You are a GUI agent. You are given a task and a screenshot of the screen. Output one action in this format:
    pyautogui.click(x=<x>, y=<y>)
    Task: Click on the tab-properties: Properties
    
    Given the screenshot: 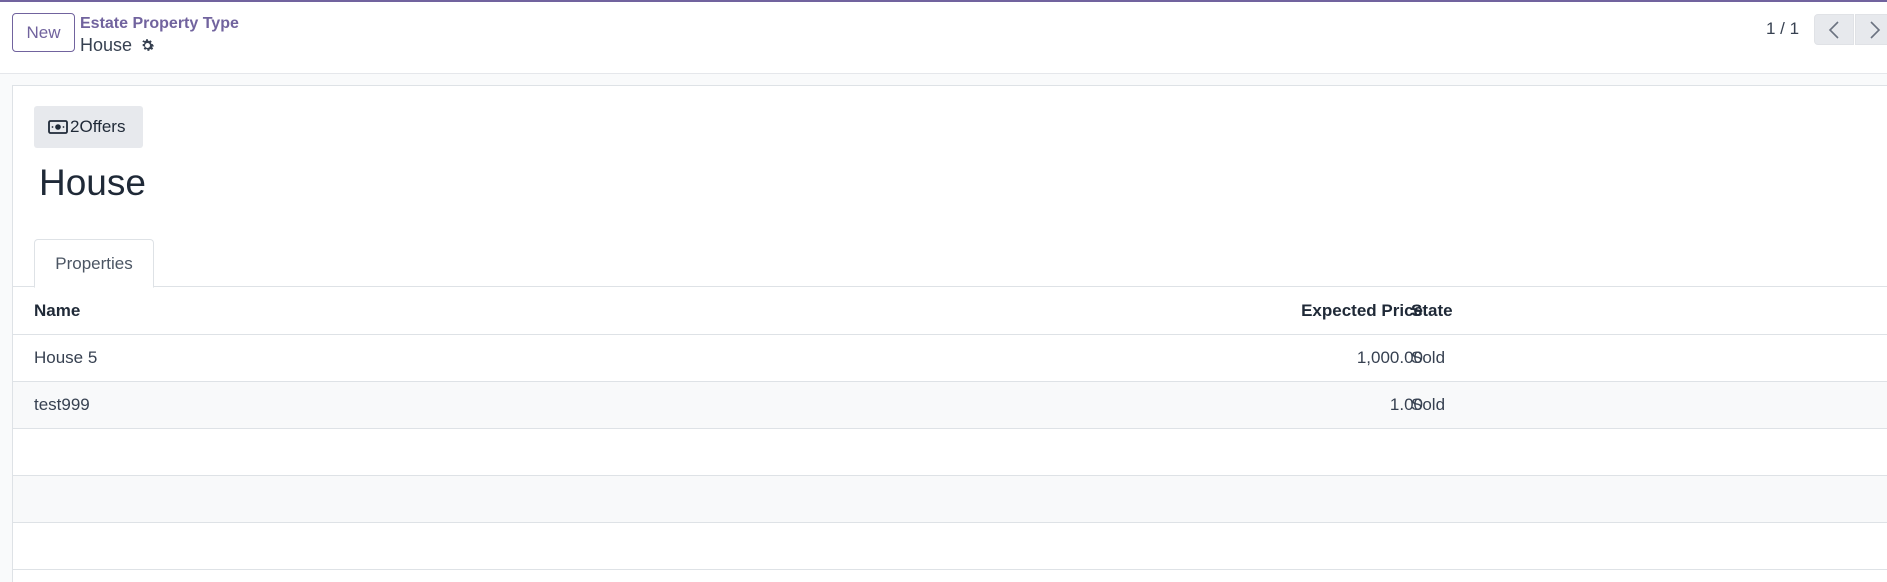 What is the action you would take?
    pyautogui.click(x=94, y=263)
    